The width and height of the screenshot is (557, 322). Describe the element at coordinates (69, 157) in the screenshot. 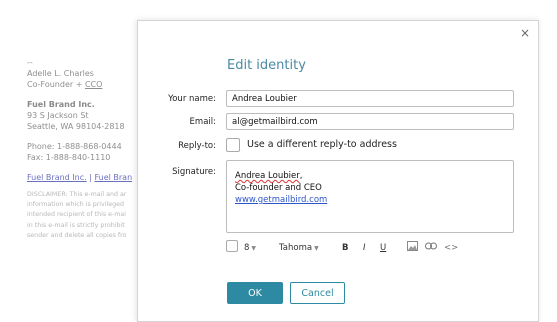

I see `fax: Fax: 1-888-840-1110` at that location.